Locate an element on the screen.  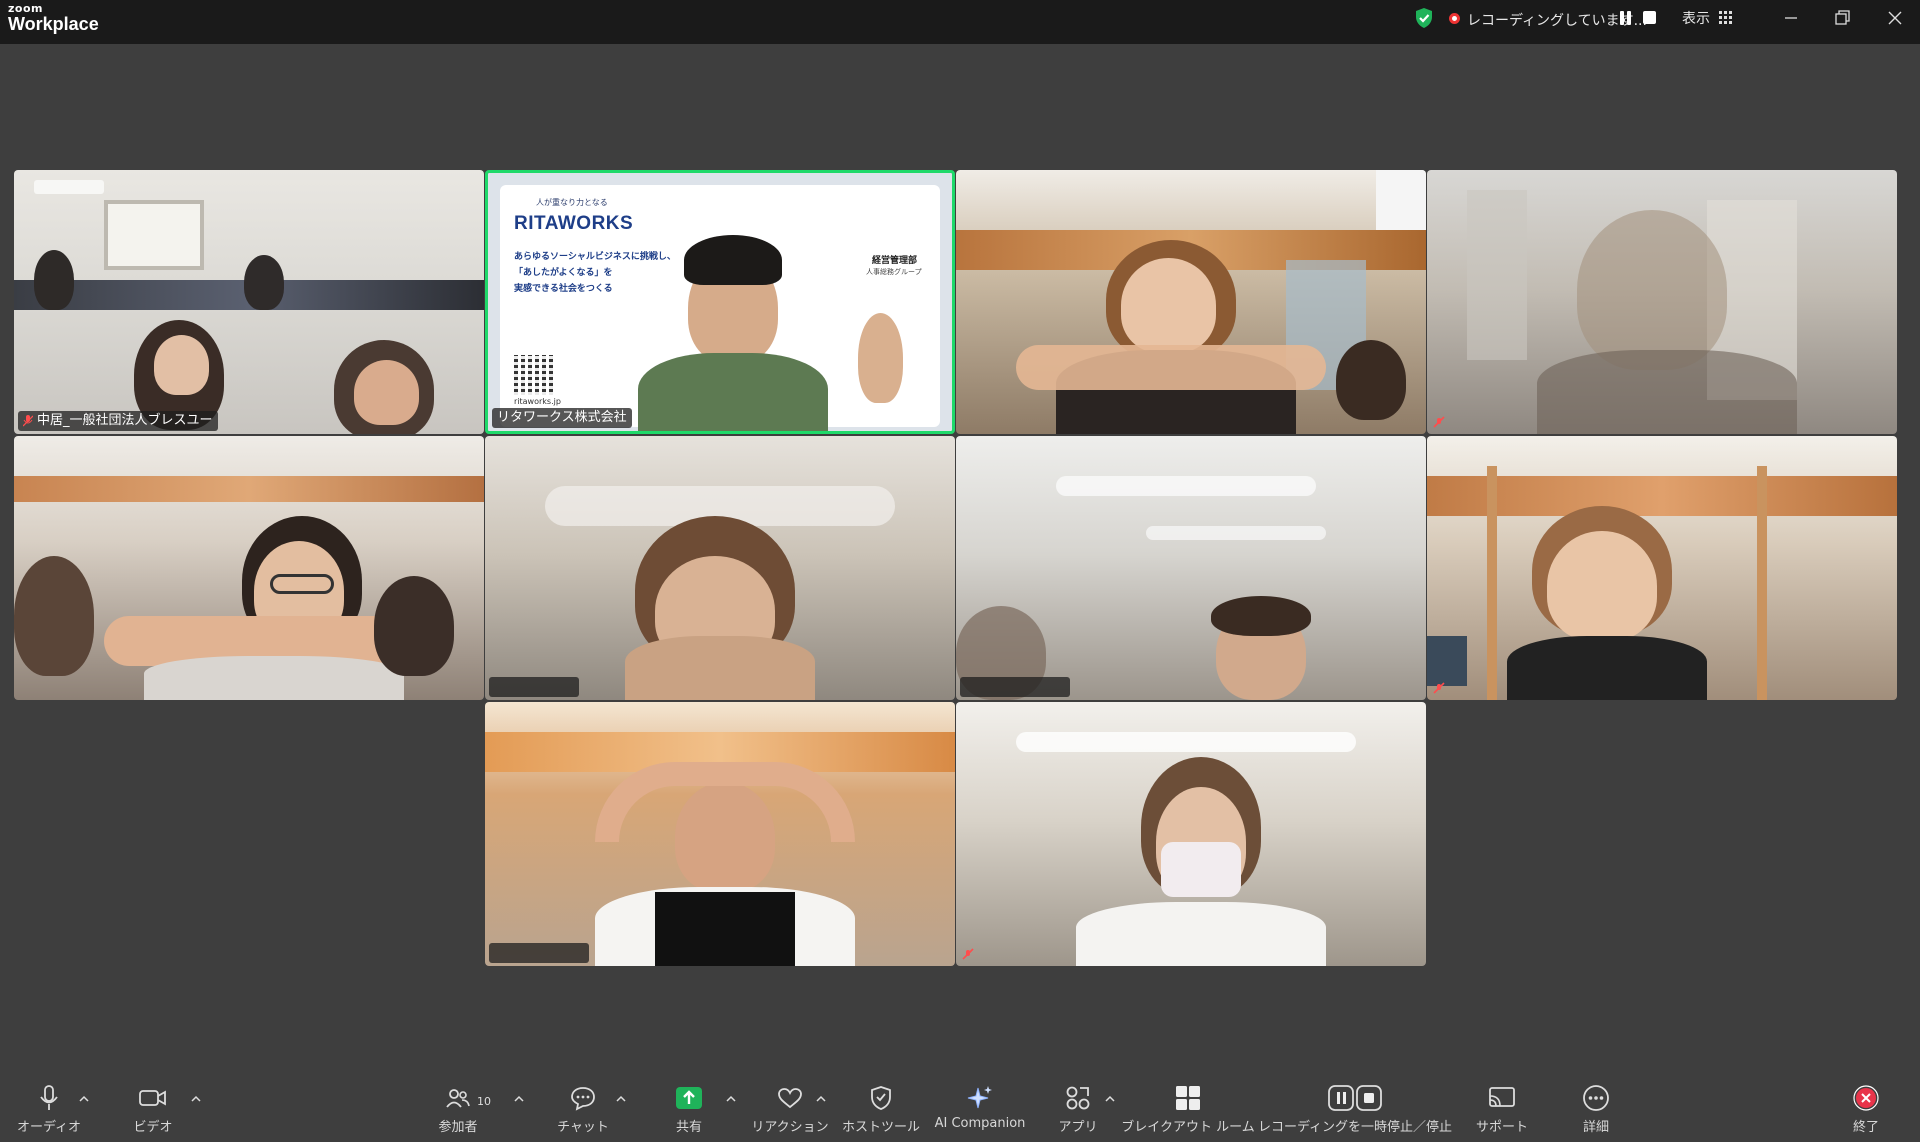
chat-button: チャット is located at coordinates (583, 1111).